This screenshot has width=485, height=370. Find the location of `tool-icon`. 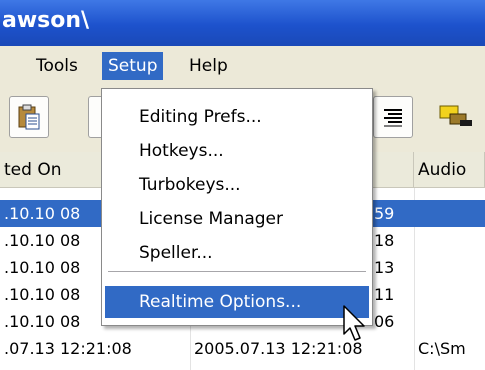

tool-icon is located at coordinates (455, 115).